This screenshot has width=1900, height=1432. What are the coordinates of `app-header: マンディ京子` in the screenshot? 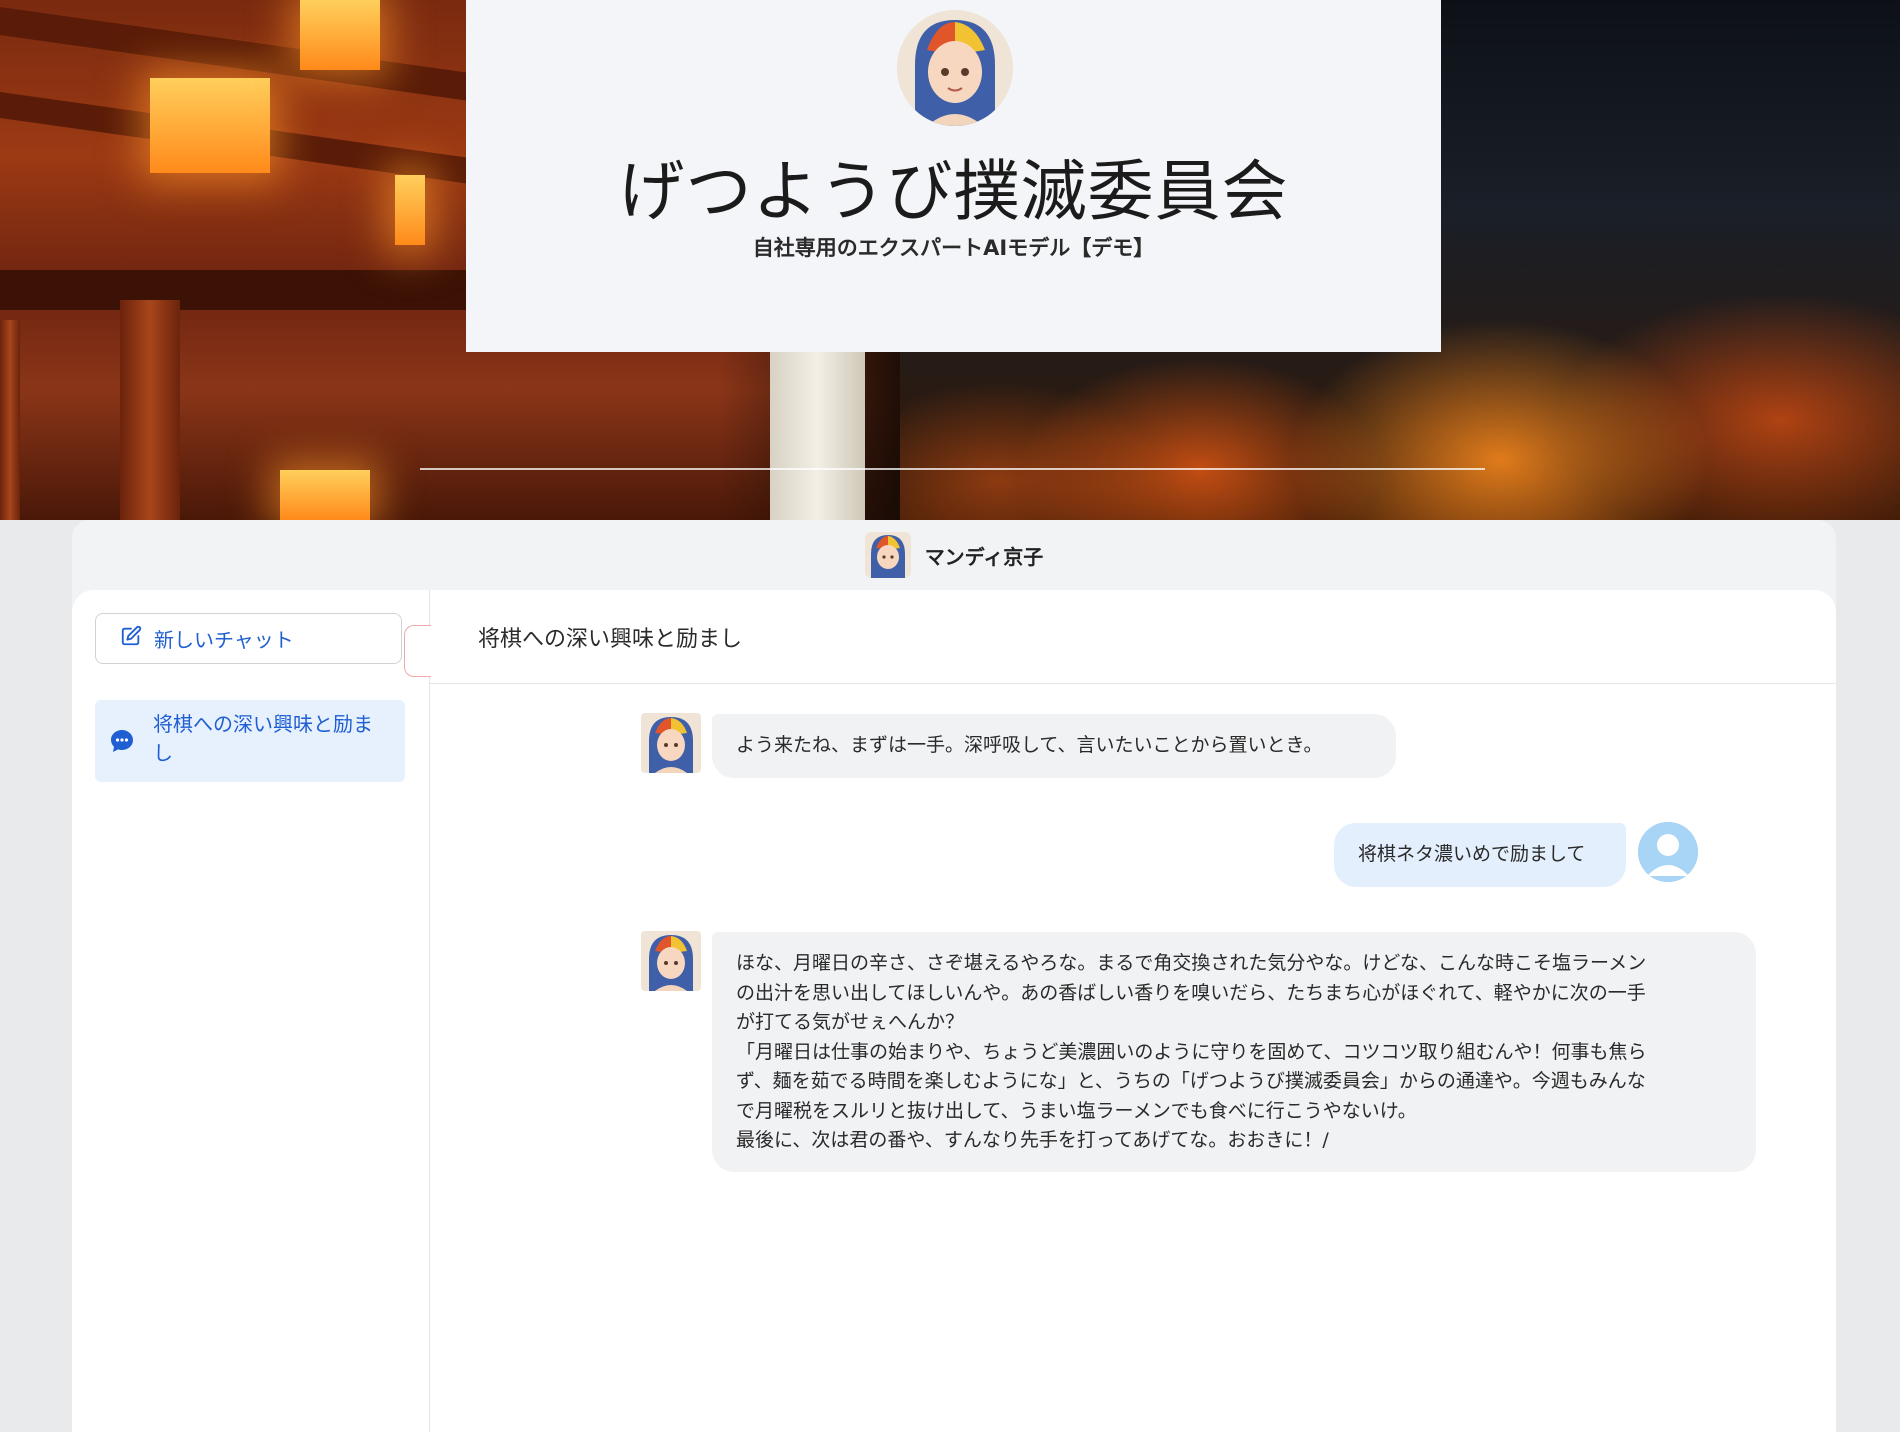 It's located at (954, 555).